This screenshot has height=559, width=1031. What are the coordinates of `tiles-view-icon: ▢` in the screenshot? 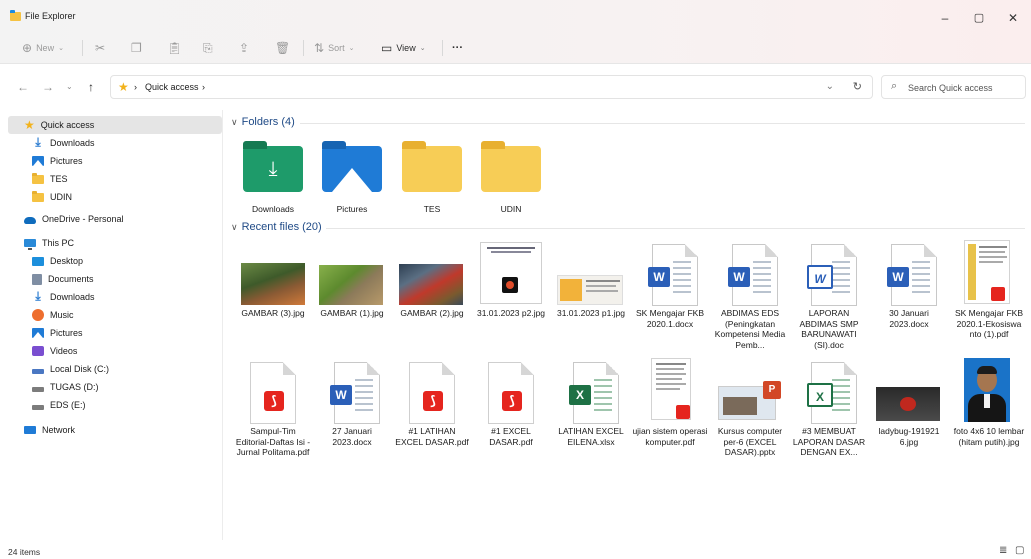 It's located at (1019, 550).